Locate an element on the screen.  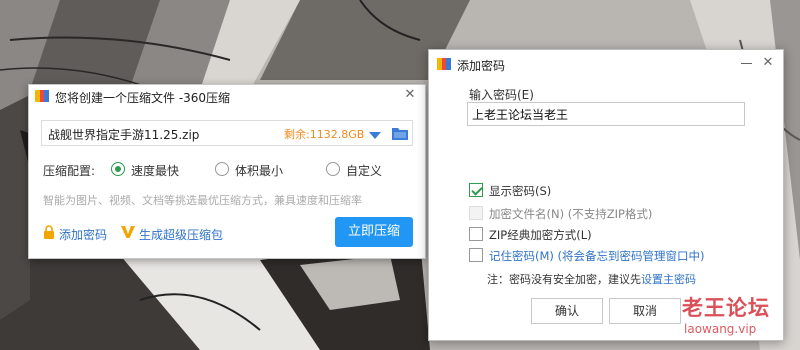
checkbox-label: 加密文件名(N) (不支持ZIP格式) is located at coordinates (571, 214).